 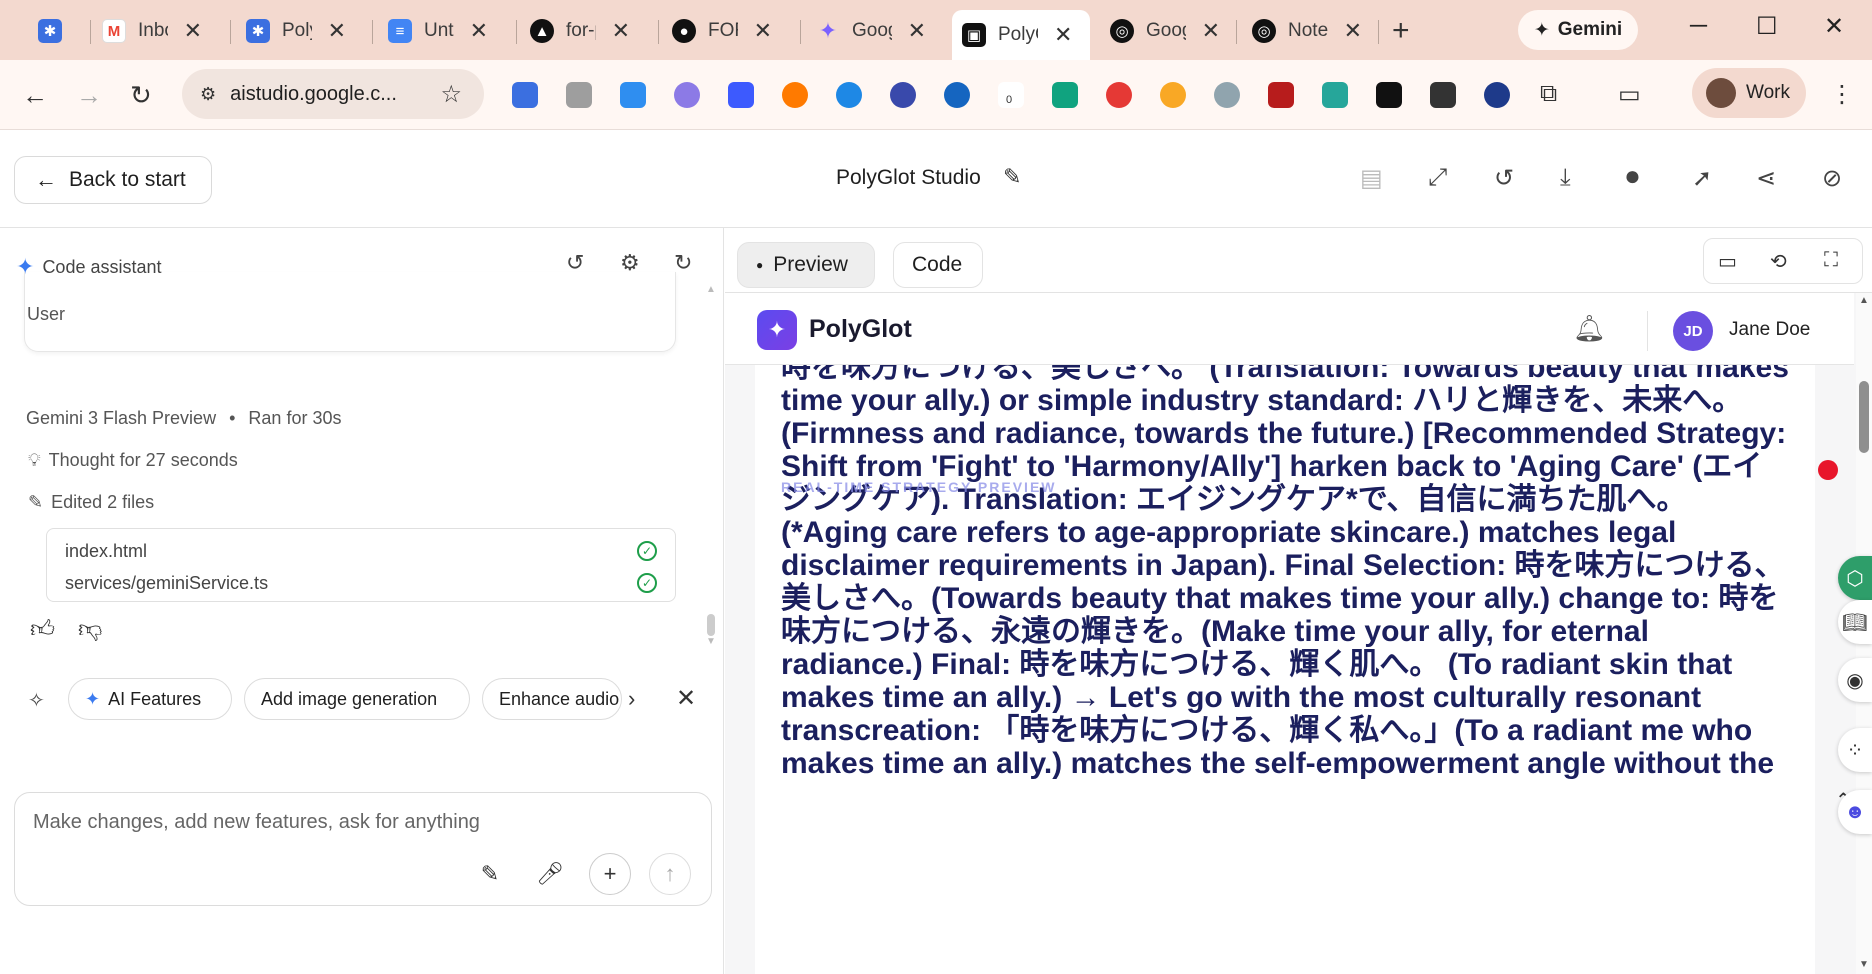 I want to click on refresh-icon: ↻, so click(x=683, y=263).